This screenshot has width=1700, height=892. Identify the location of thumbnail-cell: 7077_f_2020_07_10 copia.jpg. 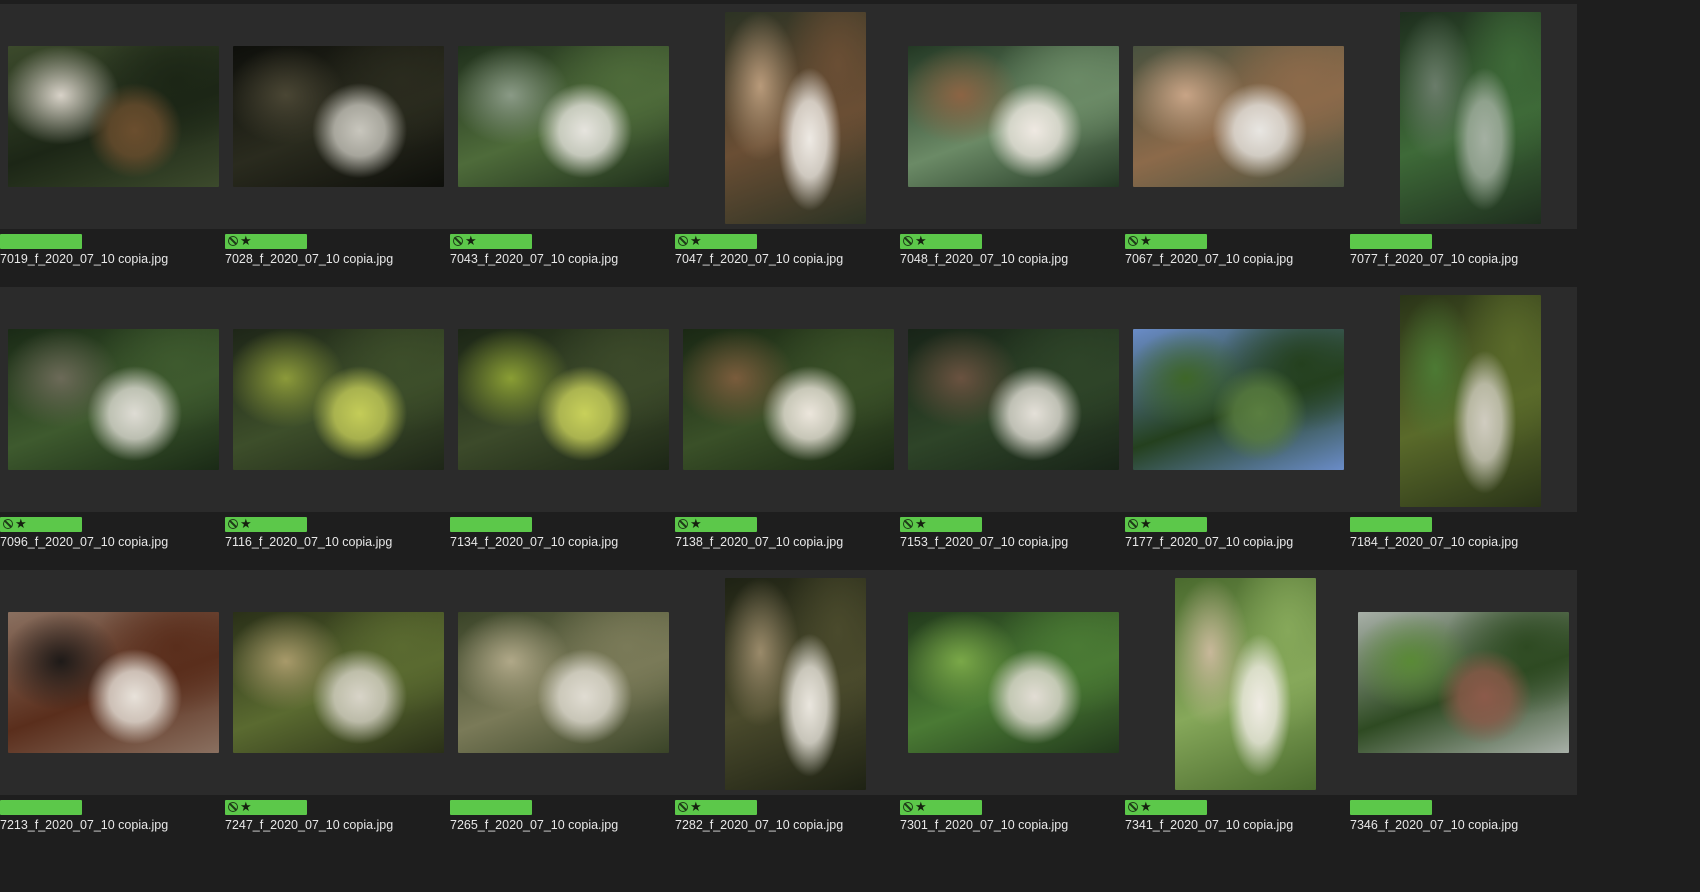
(1468, 150).